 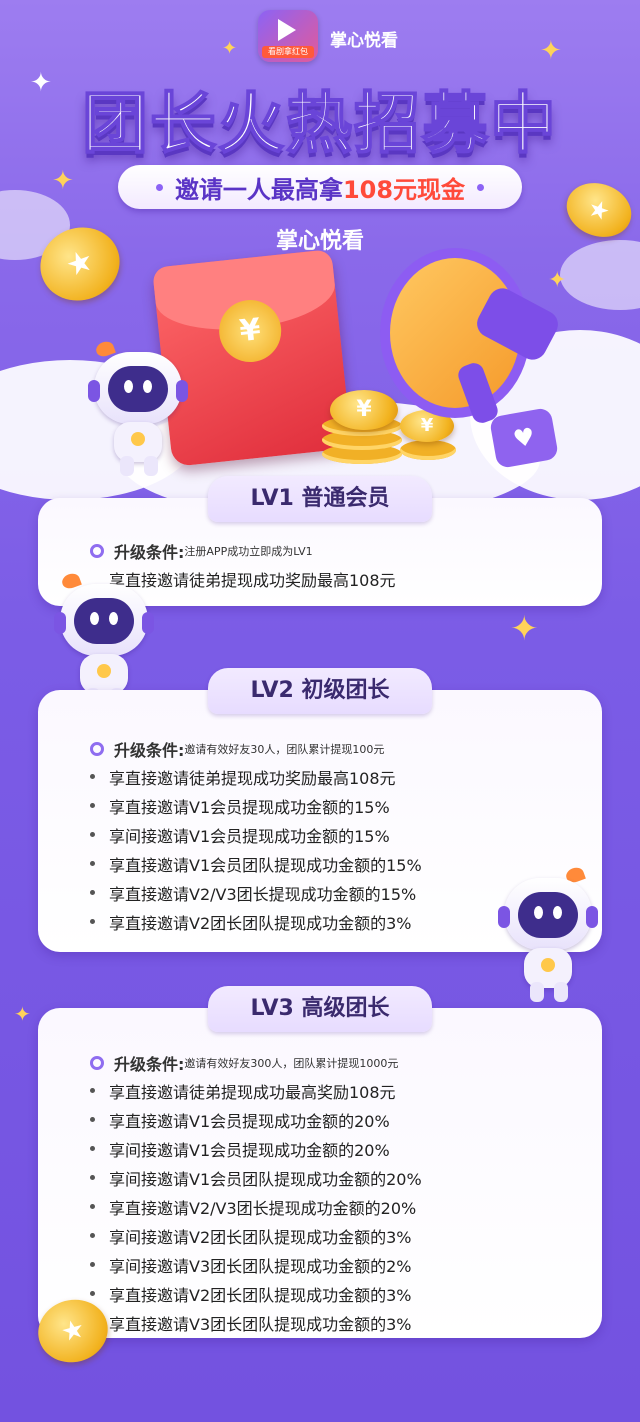 I want to click on benefit-text: 享直接邀请V2/V3团长提现成功金额的15%, so click(x=263, y=894).